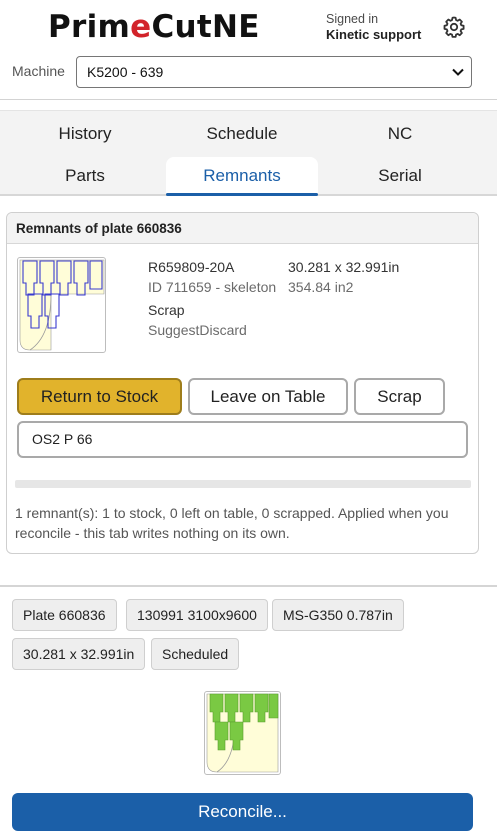  Describe the element at coordinates (125, 72) in the screenshot. I see `machine-selected-value: K5200 - 639` at that location.